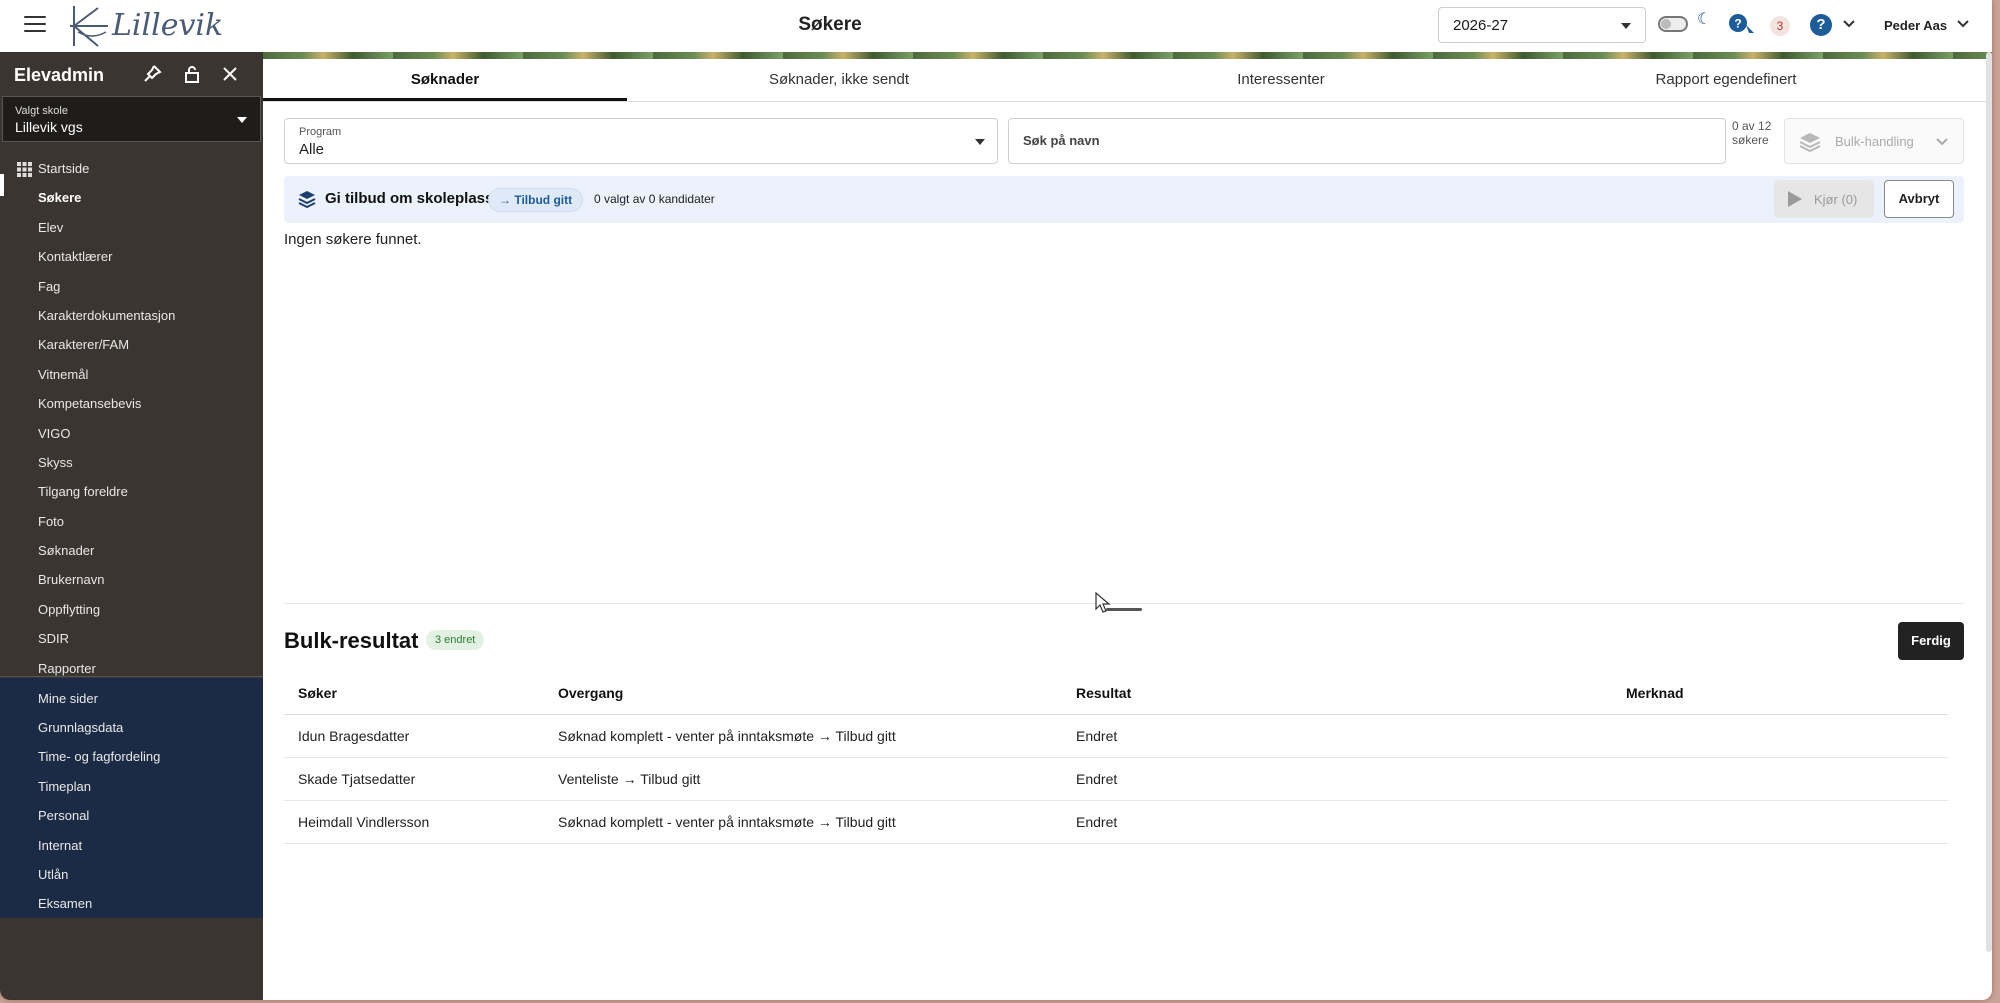 This screenshot has height=1003, width=2000. I want to click on cancel-button: Avbryt, so click(1919, 199).